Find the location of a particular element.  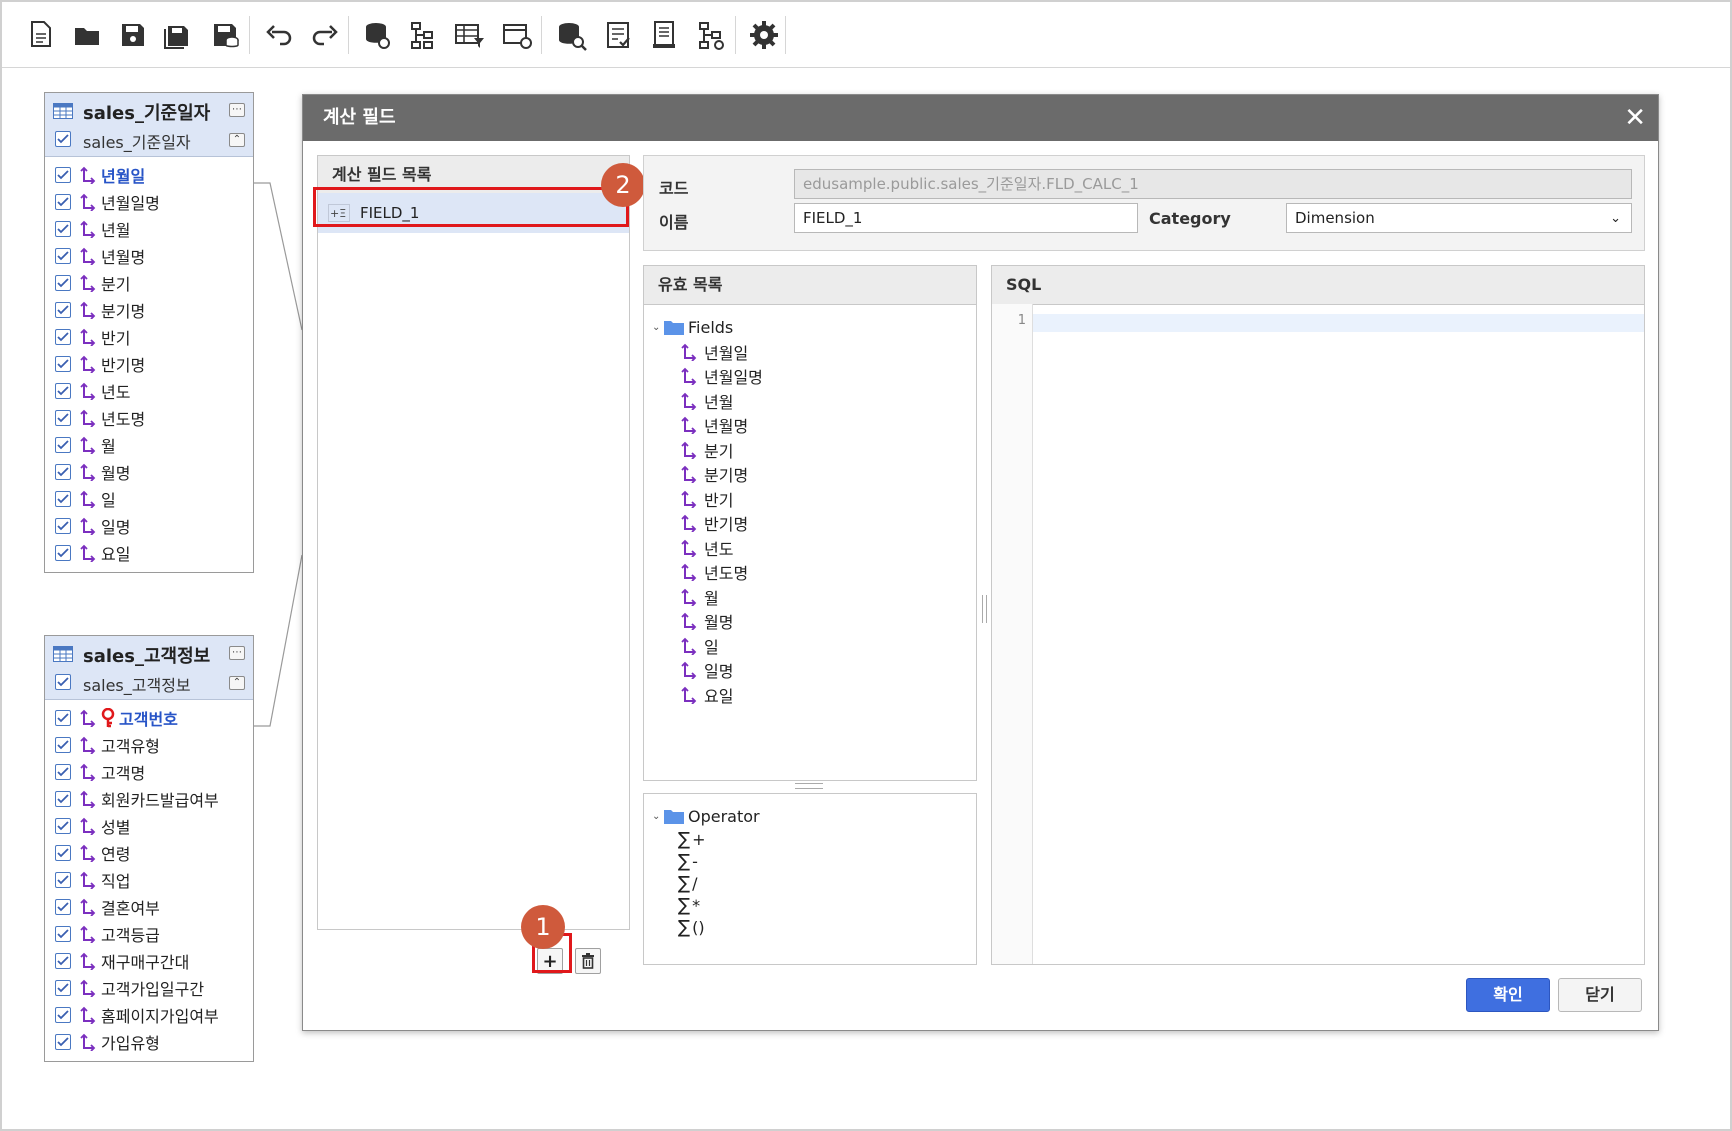

table-row: 년도명 is located at coordinates (149, 417).